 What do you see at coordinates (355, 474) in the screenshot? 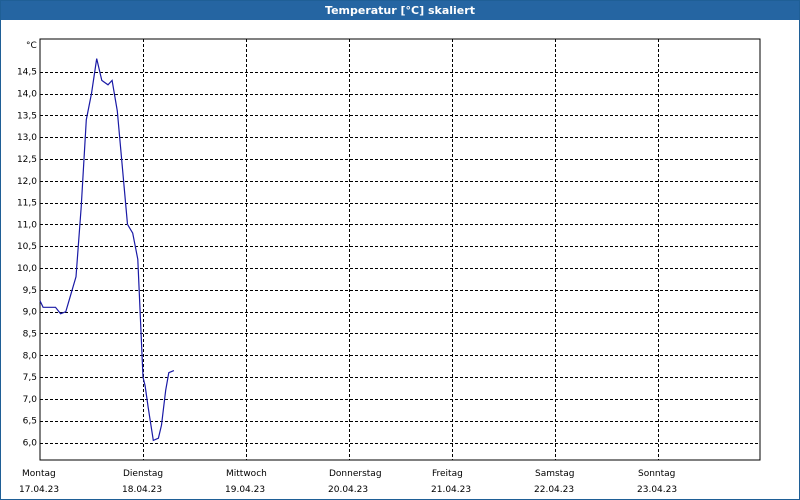
I see `x-tick-day-label: Donnerstag` at bounding box center [355, 474].